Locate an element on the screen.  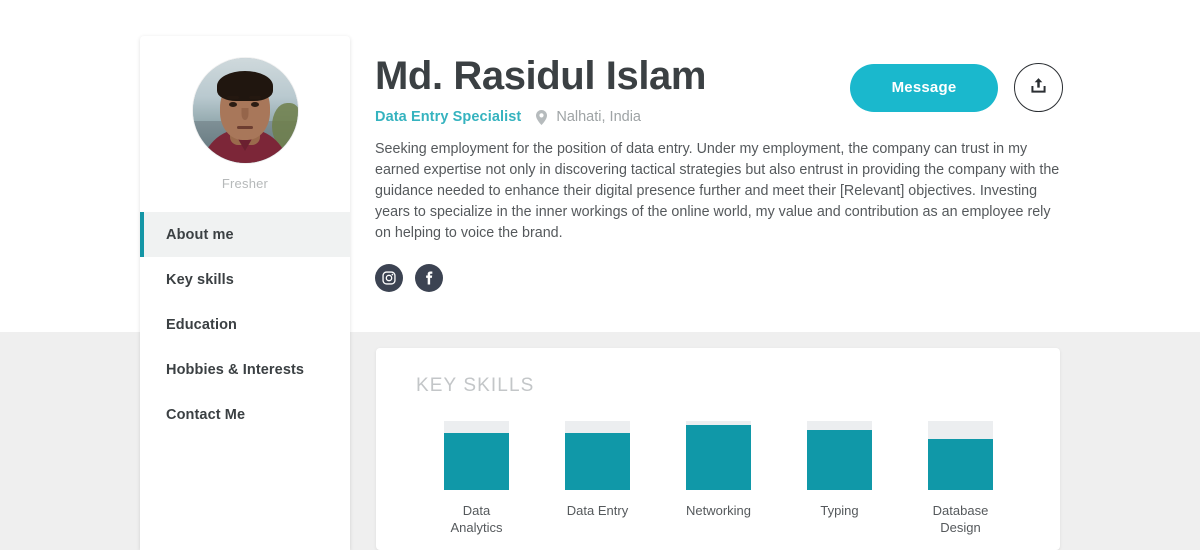
facebook-icon is located at coordinates (429, 278).